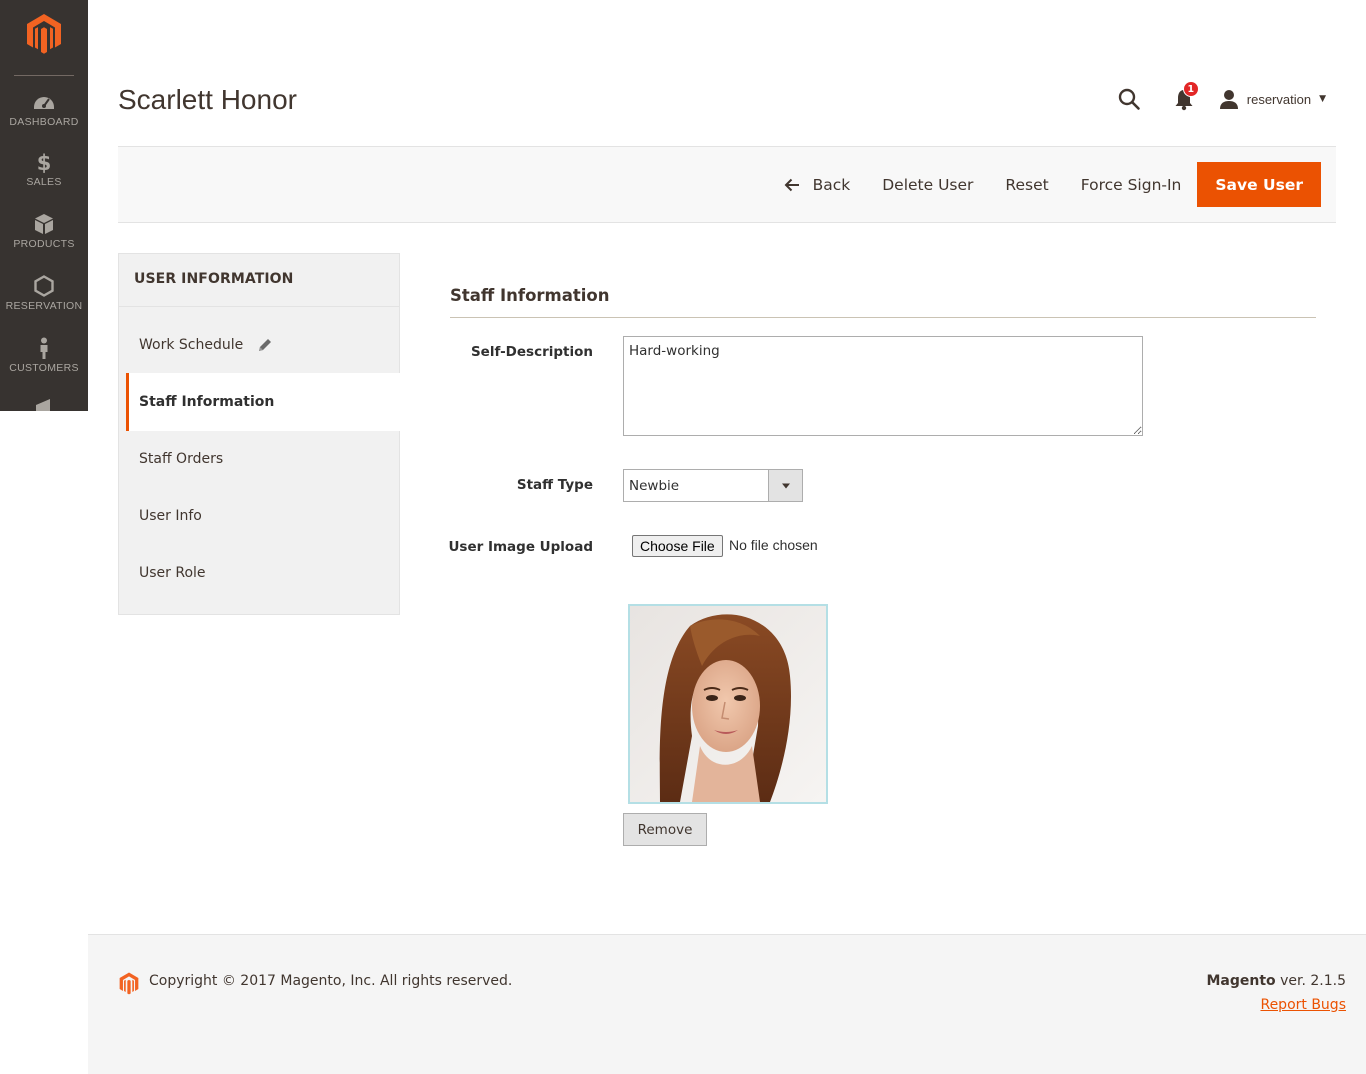 This screenshot has width=1366, height=1074. Describe the element at coordinates (44, 122) in the screenshot. I see `menu-item-label: DASHBOARD` at that location.